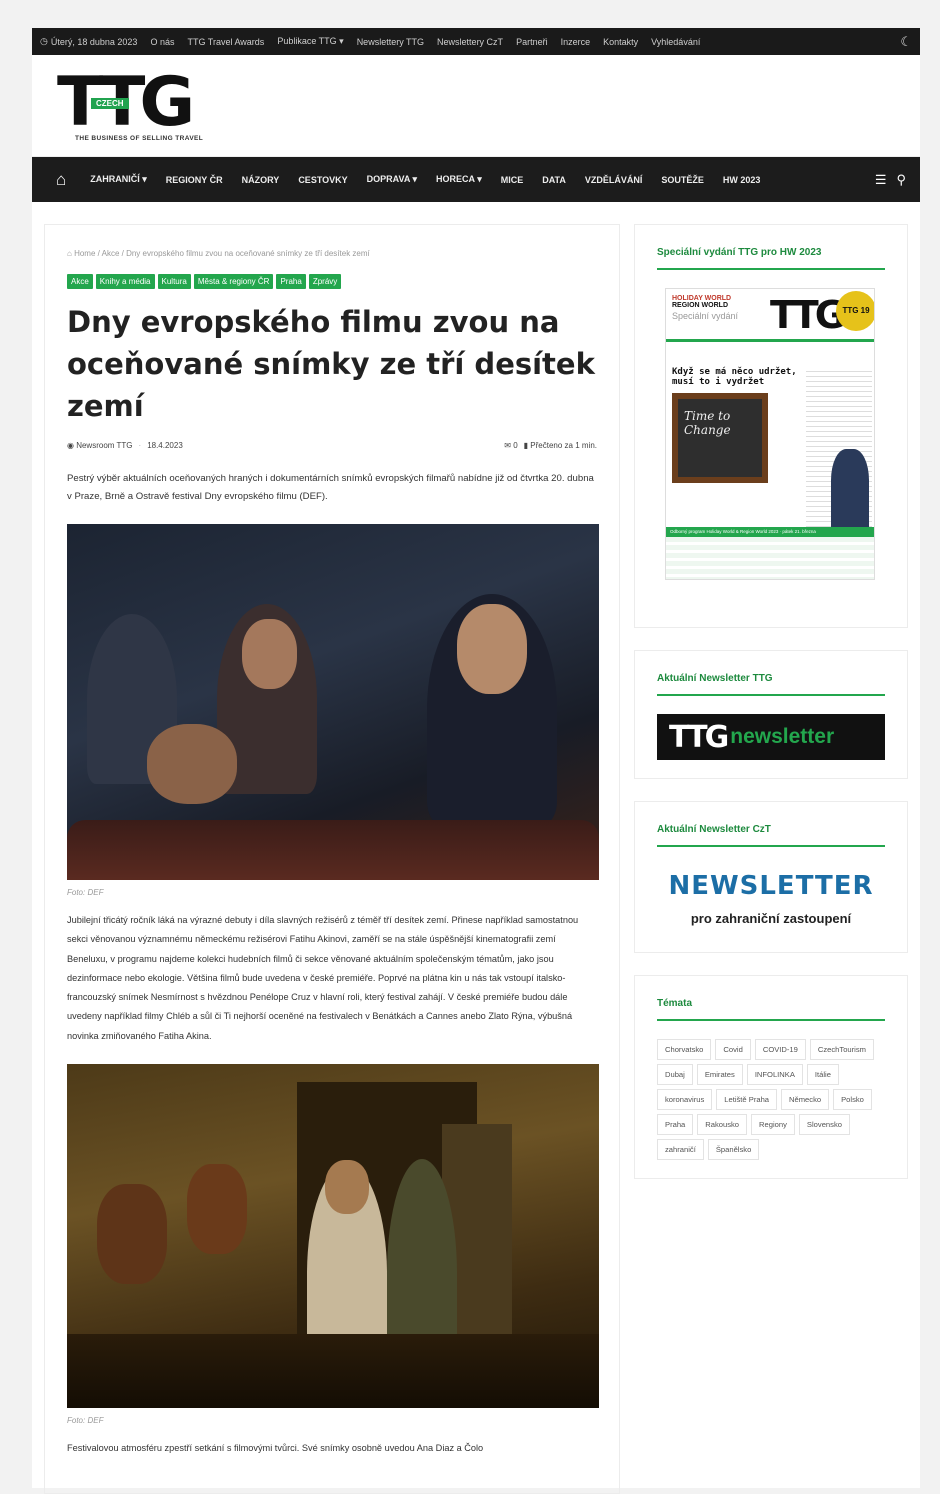 Image resolution: width=940 pixels, height=1494 pixels. What do you see at coordinates (476, 106) in the screenshot?
I see `header-logo-area: TTG CZECH THE BUSINESS OF SELLING TRAVEL` at bounding box center [476, 106].